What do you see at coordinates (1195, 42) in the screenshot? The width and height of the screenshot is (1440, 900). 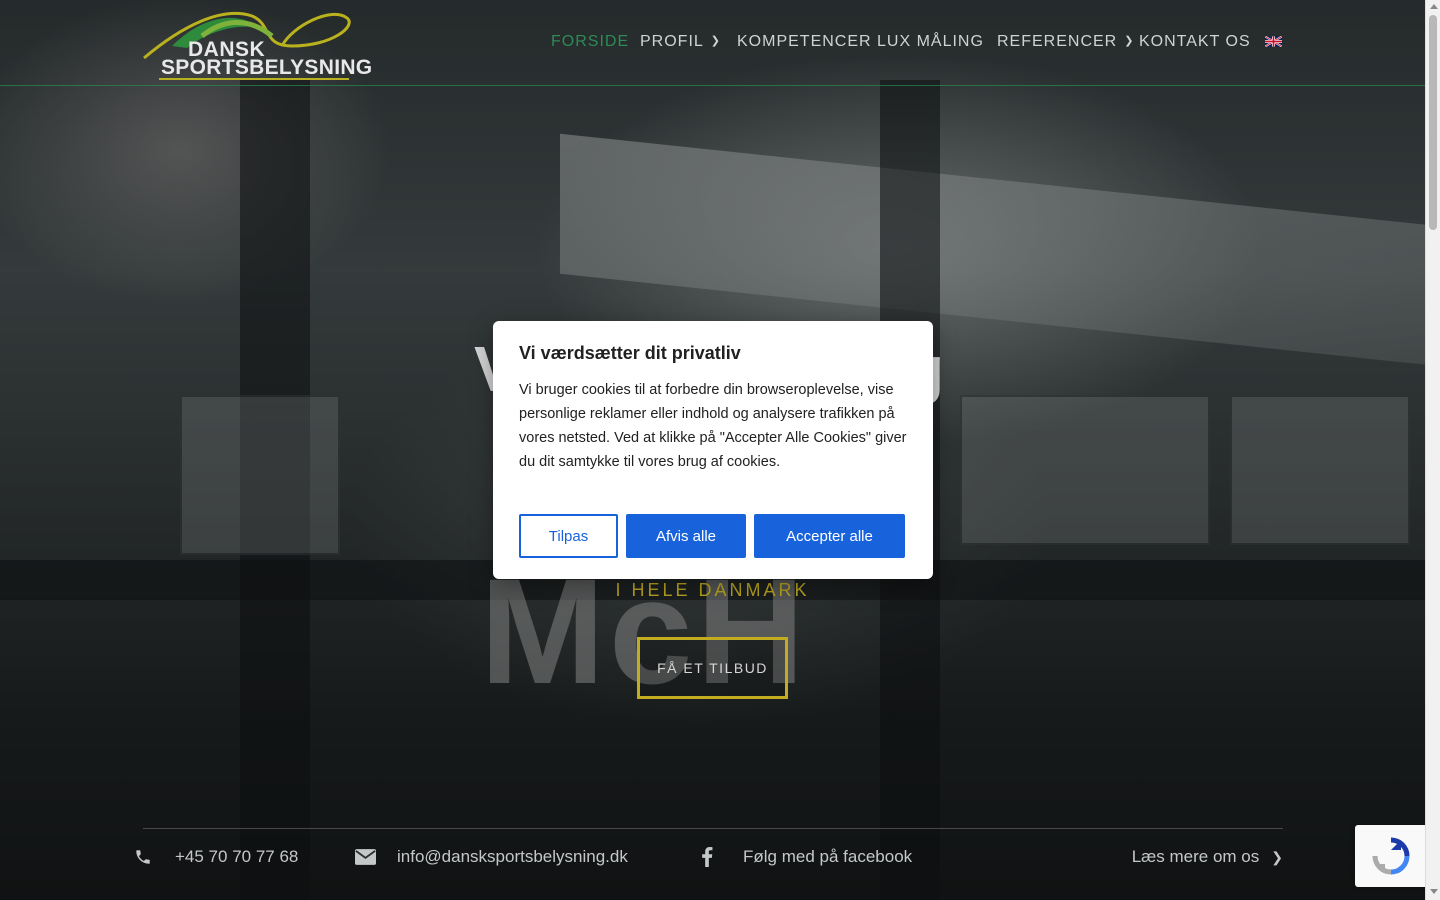 I see `nav-item-kontakt-os: KONTAKT OS` at bounding box center [1195, 42].